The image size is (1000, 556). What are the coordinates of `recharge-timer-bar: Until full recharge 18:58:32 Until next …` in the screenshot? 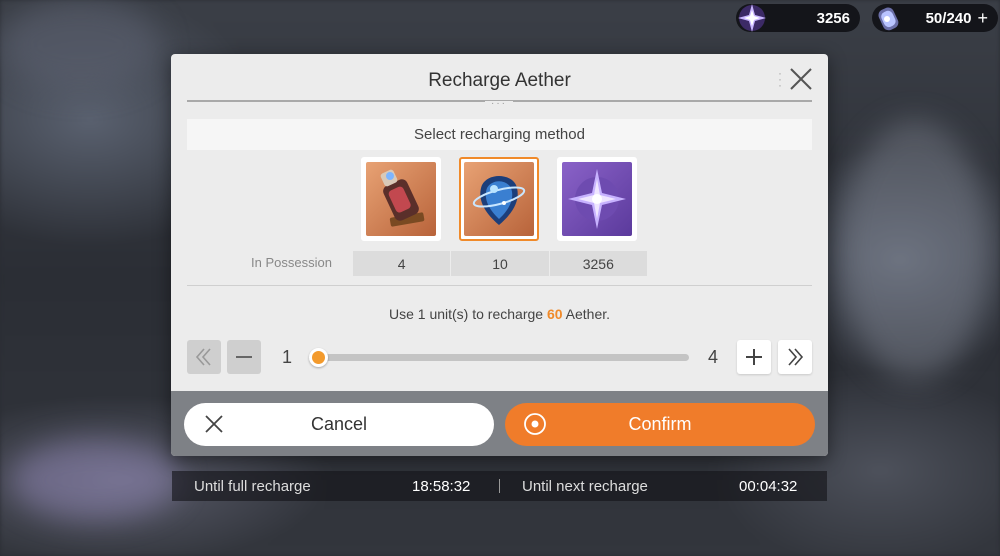 It's located at (499, 486).